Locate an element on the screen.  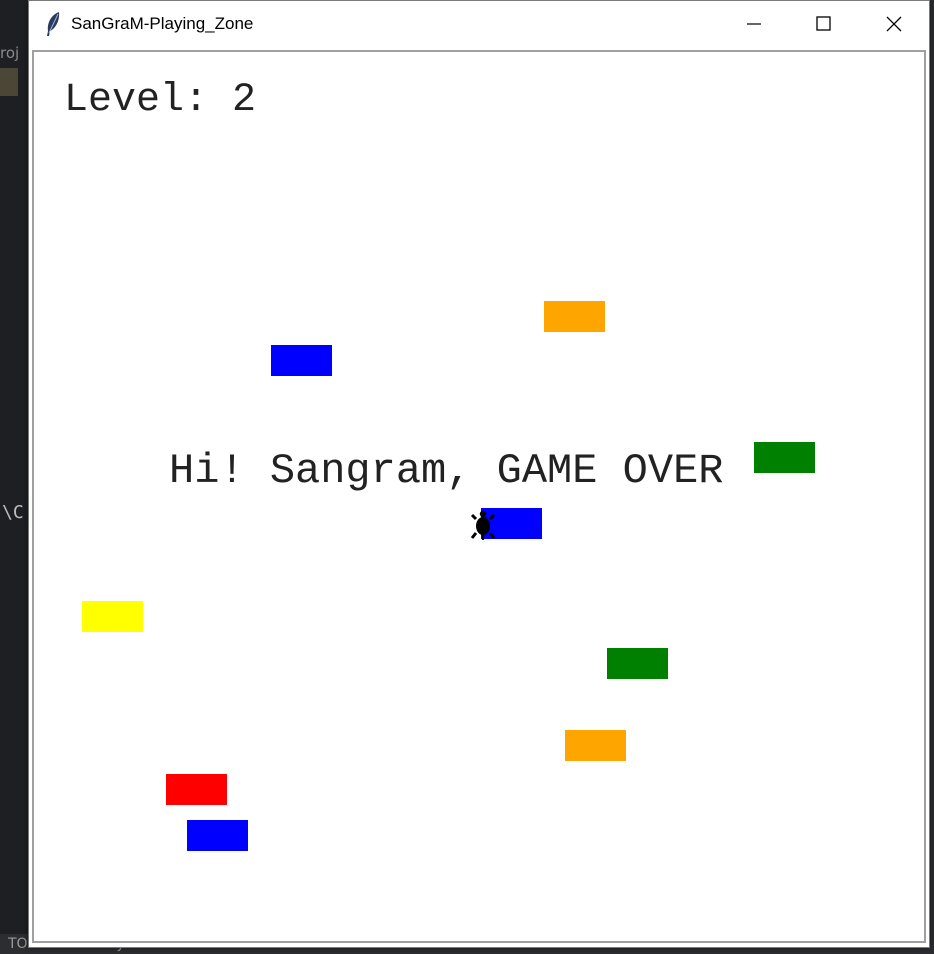
maximize-button is located at coordinates (824, 24).